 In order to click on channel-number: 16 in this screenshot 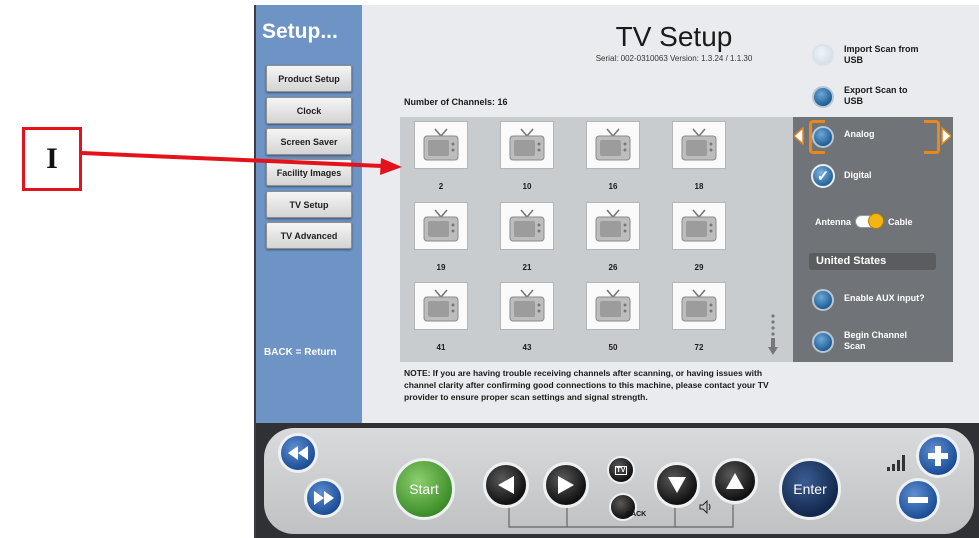, I will do `click(613, 186)`.